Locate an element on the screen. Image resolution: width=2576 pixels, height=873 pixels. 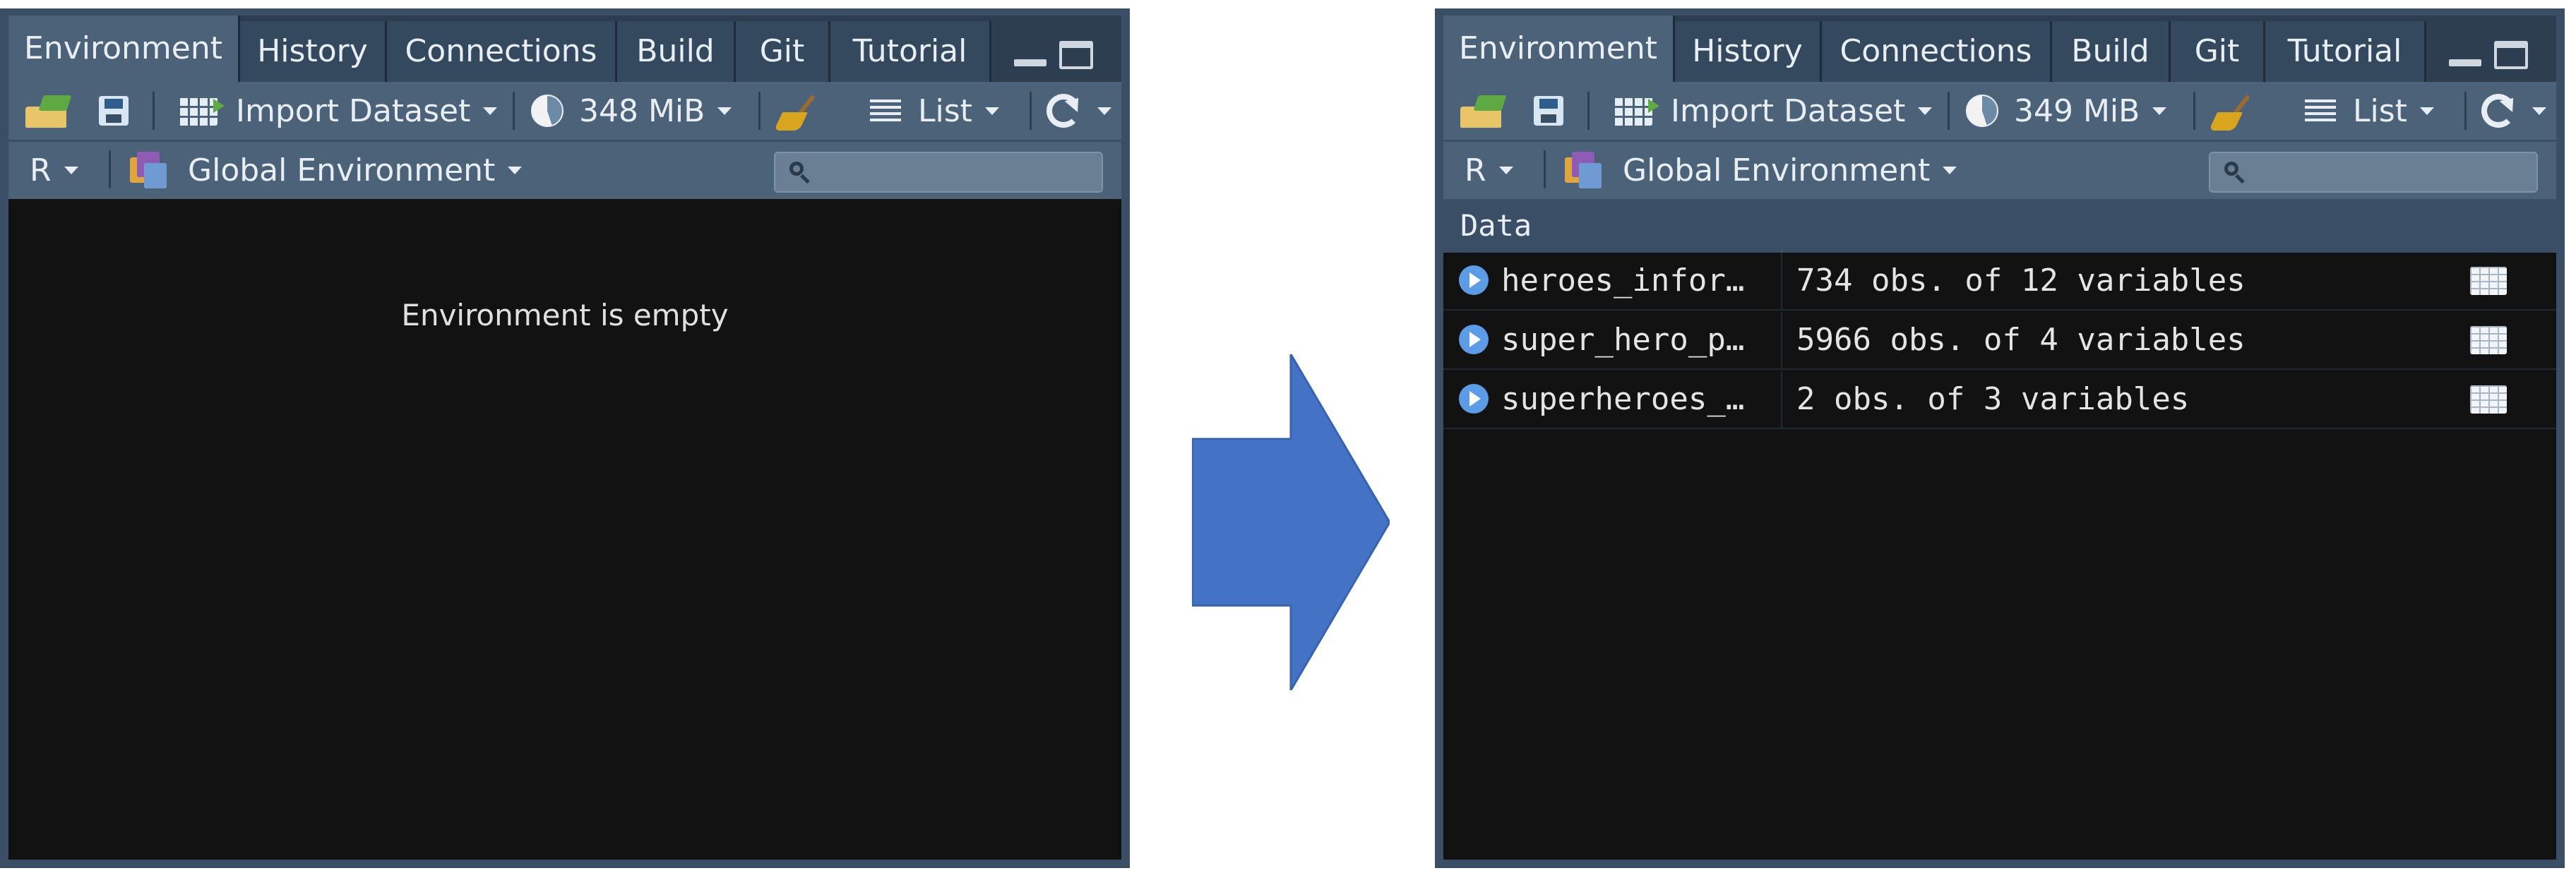
memory-usage-label: 348 MiB is located at coordinates (642, 110).